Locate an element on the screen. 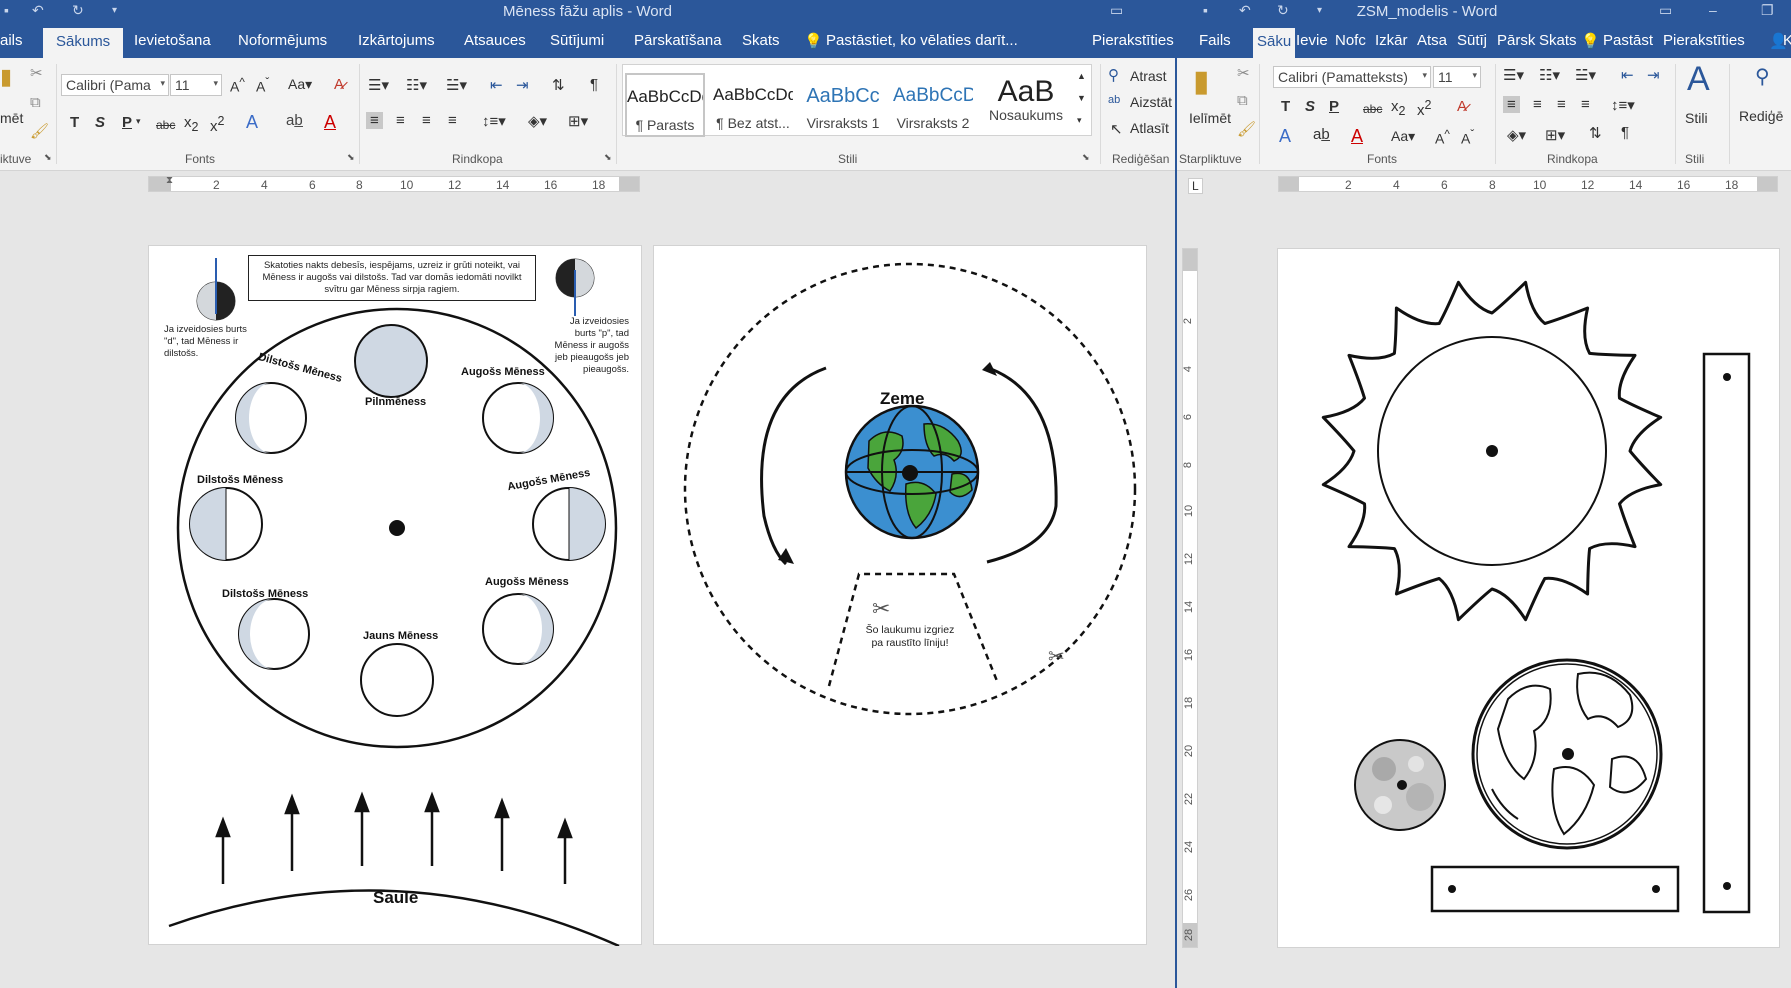 Image resolution: width=1791 pixels, height=988 pixels. vertical-ruler: 2 4 6 8 10 12 14 16 18 20 22 24 26 28 is located at coordinates (1190, 598).